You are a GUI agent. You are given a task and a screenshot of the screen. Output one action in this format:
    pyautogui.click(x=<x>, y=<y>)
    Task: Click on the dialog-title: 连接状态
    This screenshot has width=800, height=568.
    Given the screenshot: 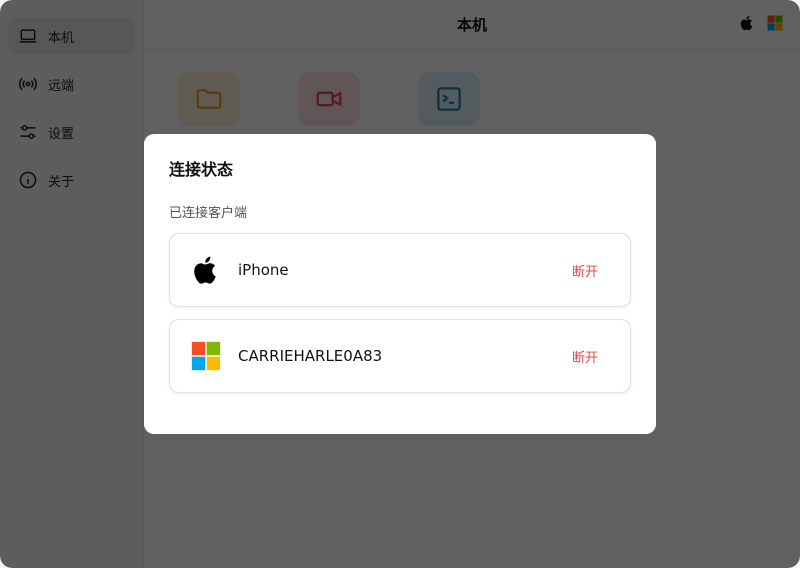 What is the action you would take?
    pyautogui.click(x=201, y=169)
    